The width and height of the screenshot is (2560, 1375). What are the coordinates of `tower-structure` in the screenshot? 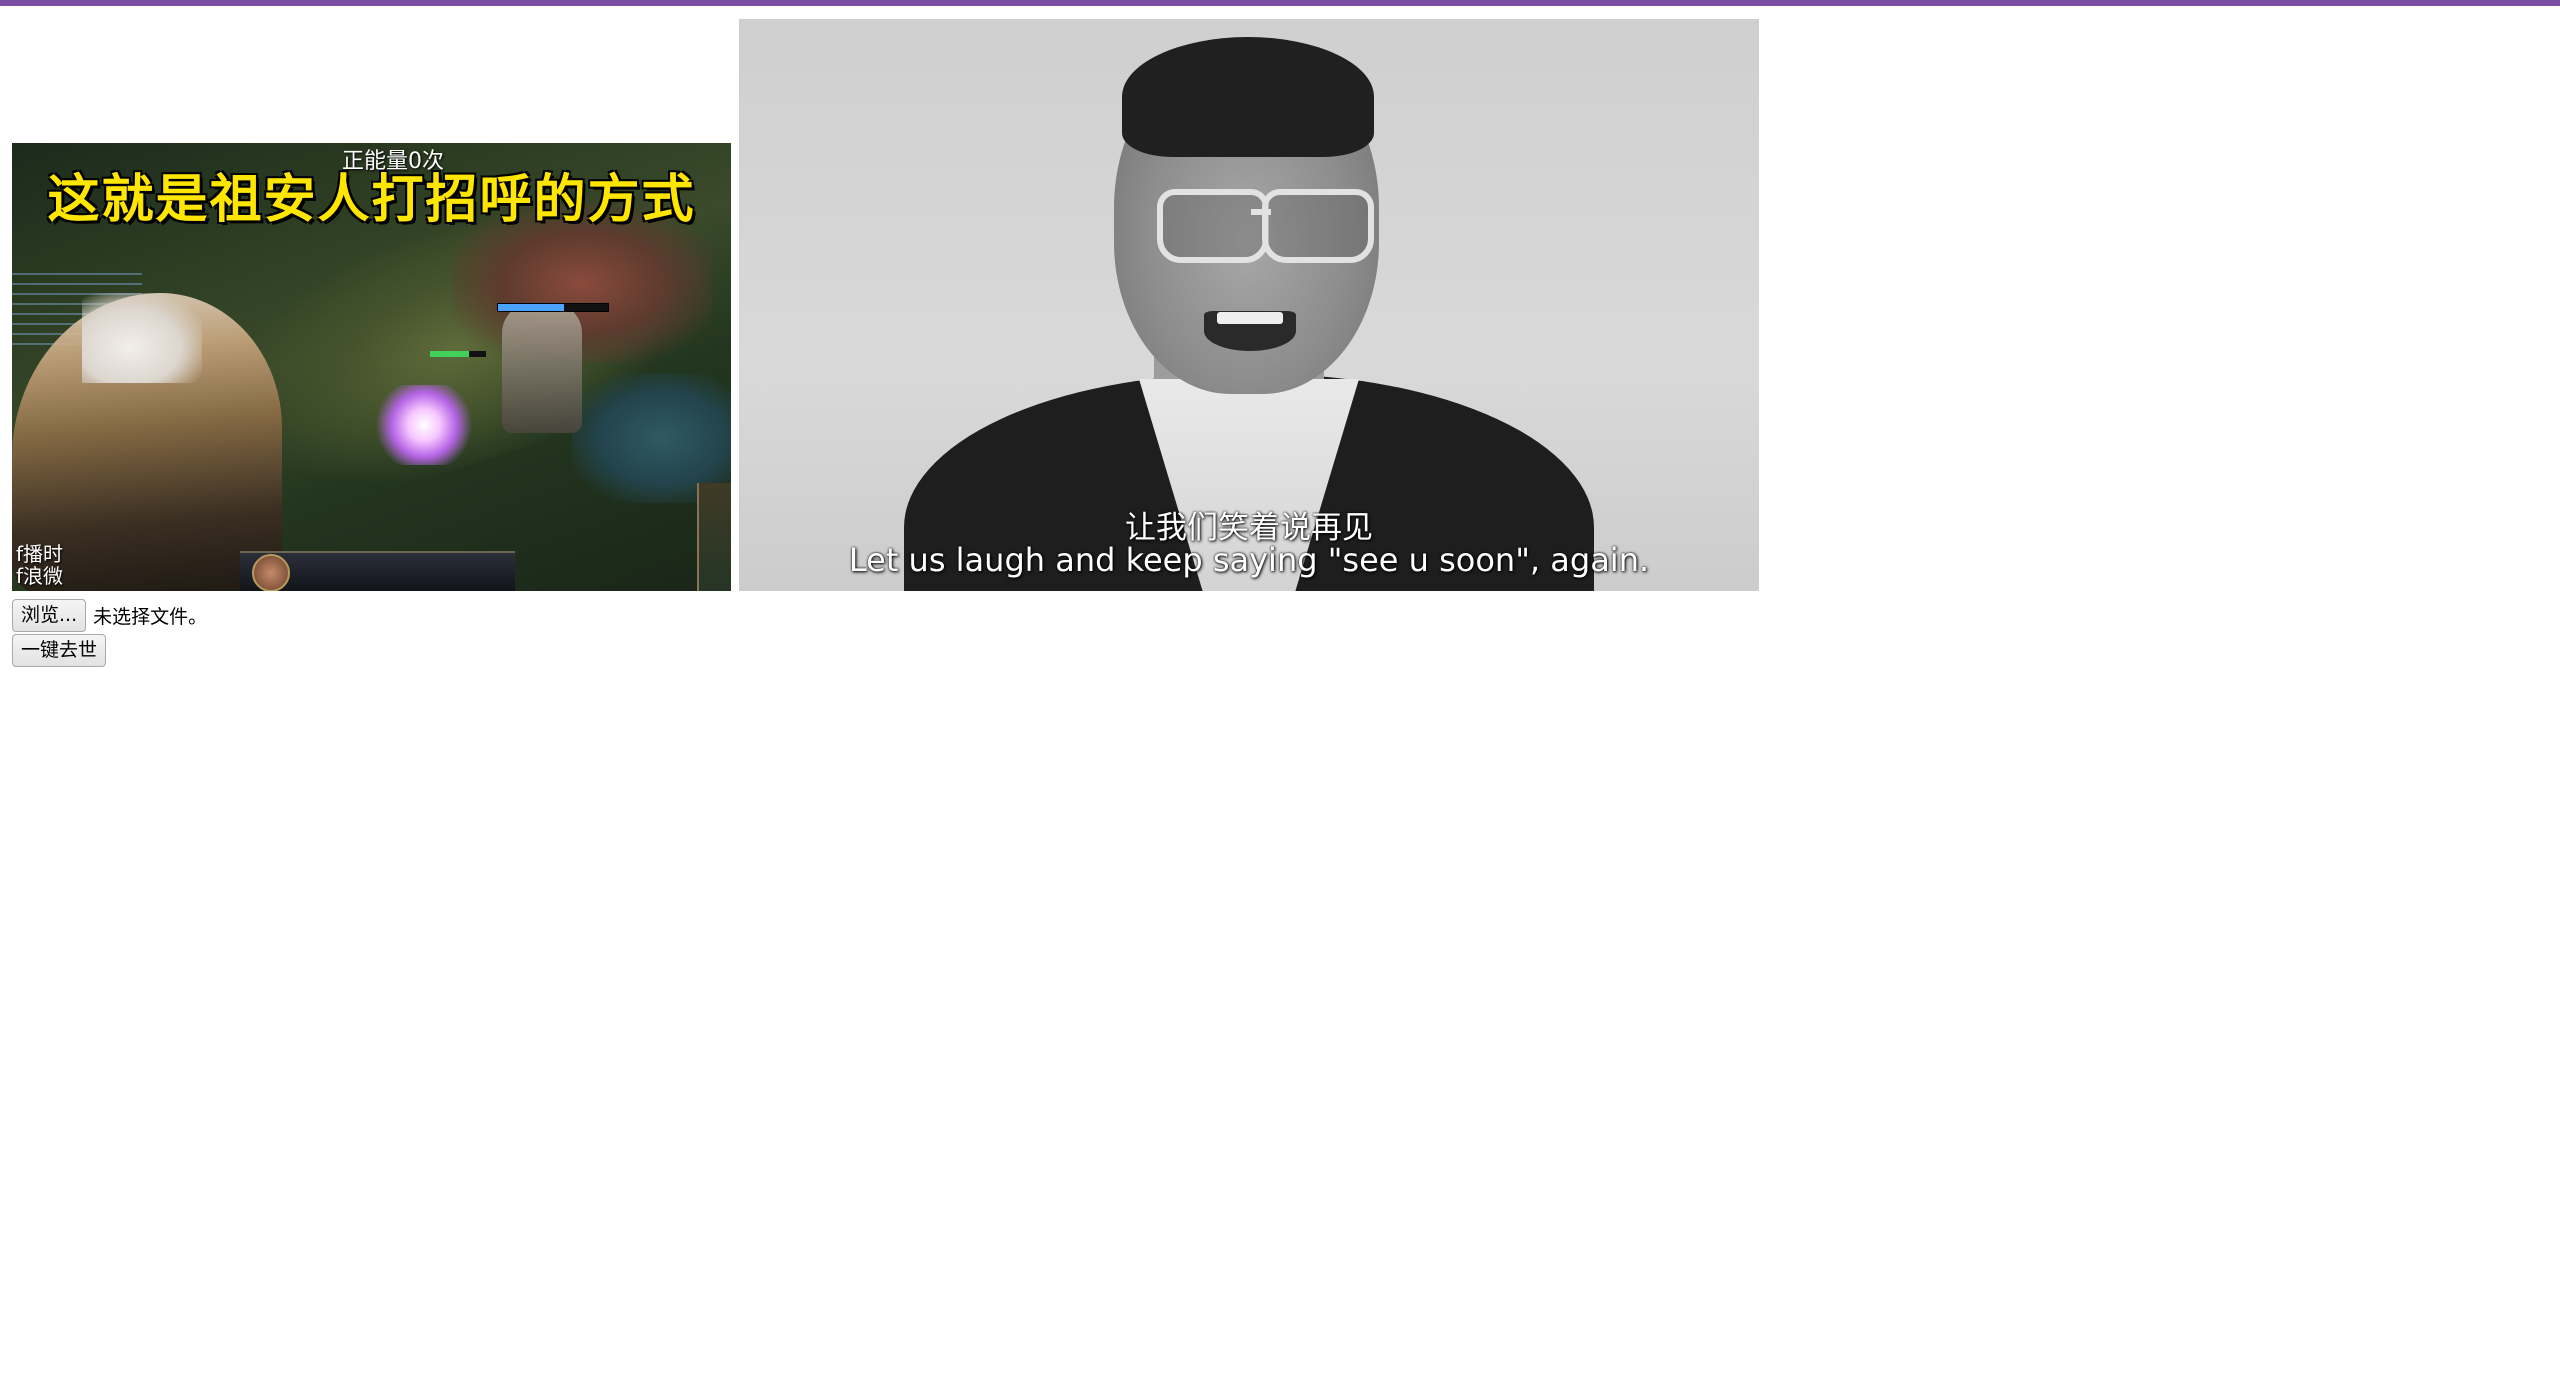 It's located at (542, 368).